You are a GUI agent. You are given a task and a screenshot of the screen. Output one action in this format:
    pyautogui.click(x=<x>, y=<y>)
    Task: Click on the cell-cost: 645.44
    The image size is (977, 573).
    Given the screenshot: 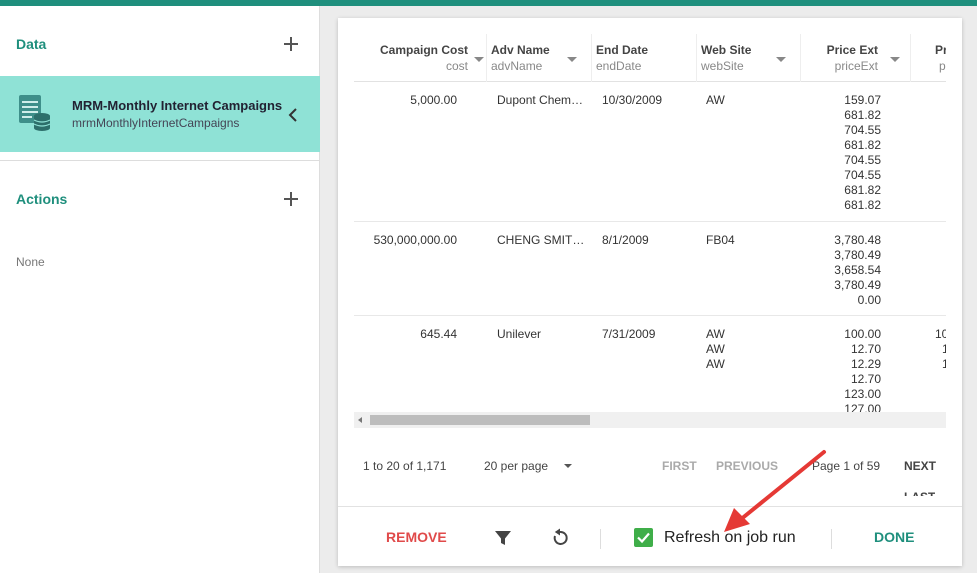 What is the action you would take?
    pyautogui.click(x=438, y=334)
    